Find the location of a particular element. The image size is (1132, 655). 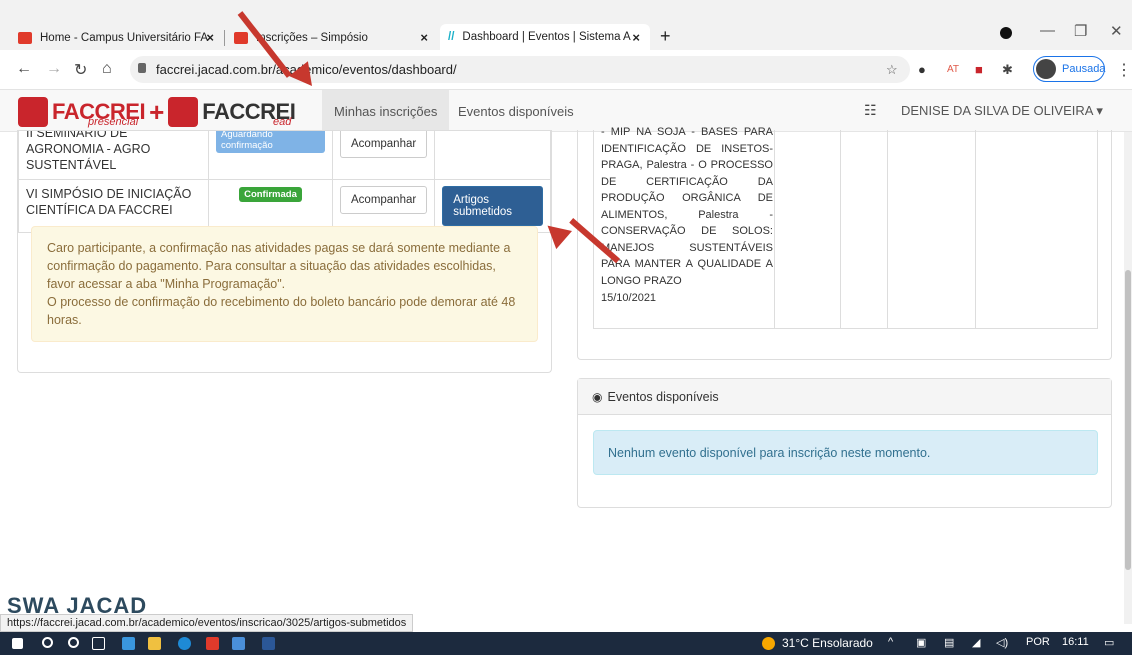

tab-eventos-disponiveis: Eventos disponíveis is located at coordinates (516, 111).